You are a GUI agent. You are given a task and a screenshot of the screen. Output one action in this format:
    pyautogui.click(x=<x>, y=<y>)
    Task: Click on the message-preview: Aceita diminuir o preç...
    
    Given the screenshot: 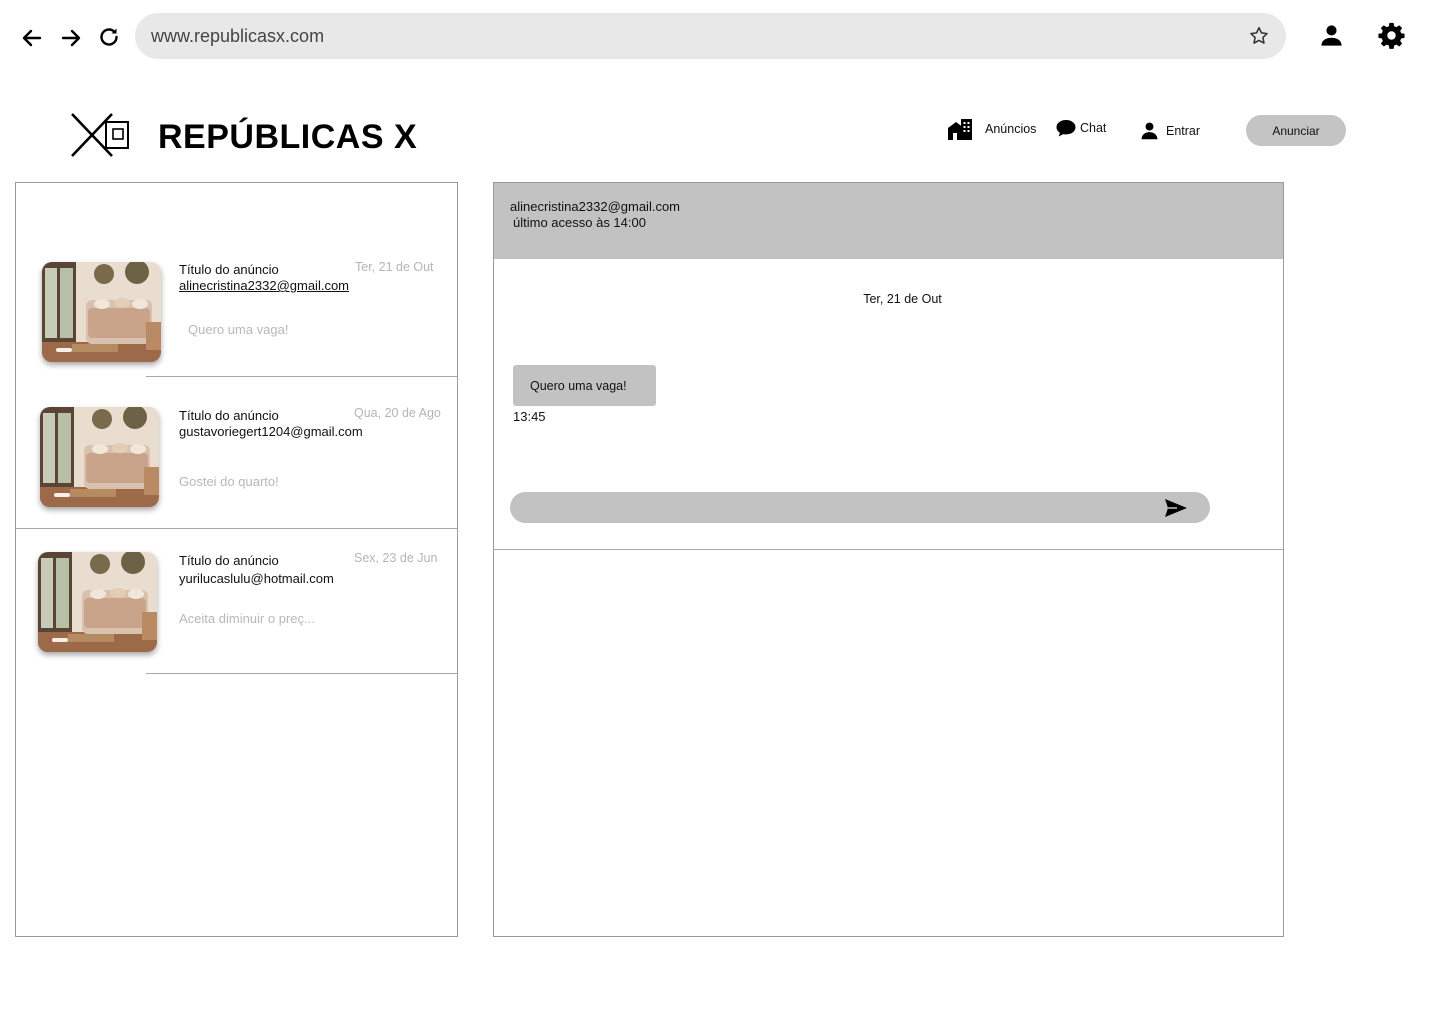 What is the action you would take?
    pyautogui.click(x=247, y=618)
    